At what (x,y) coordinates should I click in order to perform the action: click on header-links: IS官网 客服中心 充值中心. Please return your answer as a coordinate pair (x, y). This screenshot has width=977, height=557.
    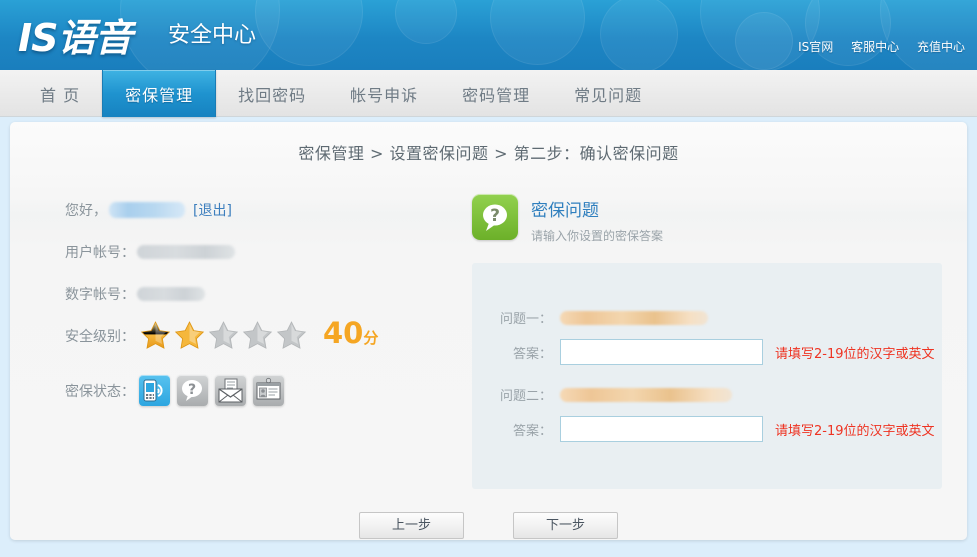
    Looking at the image, I should click on (874, 46).